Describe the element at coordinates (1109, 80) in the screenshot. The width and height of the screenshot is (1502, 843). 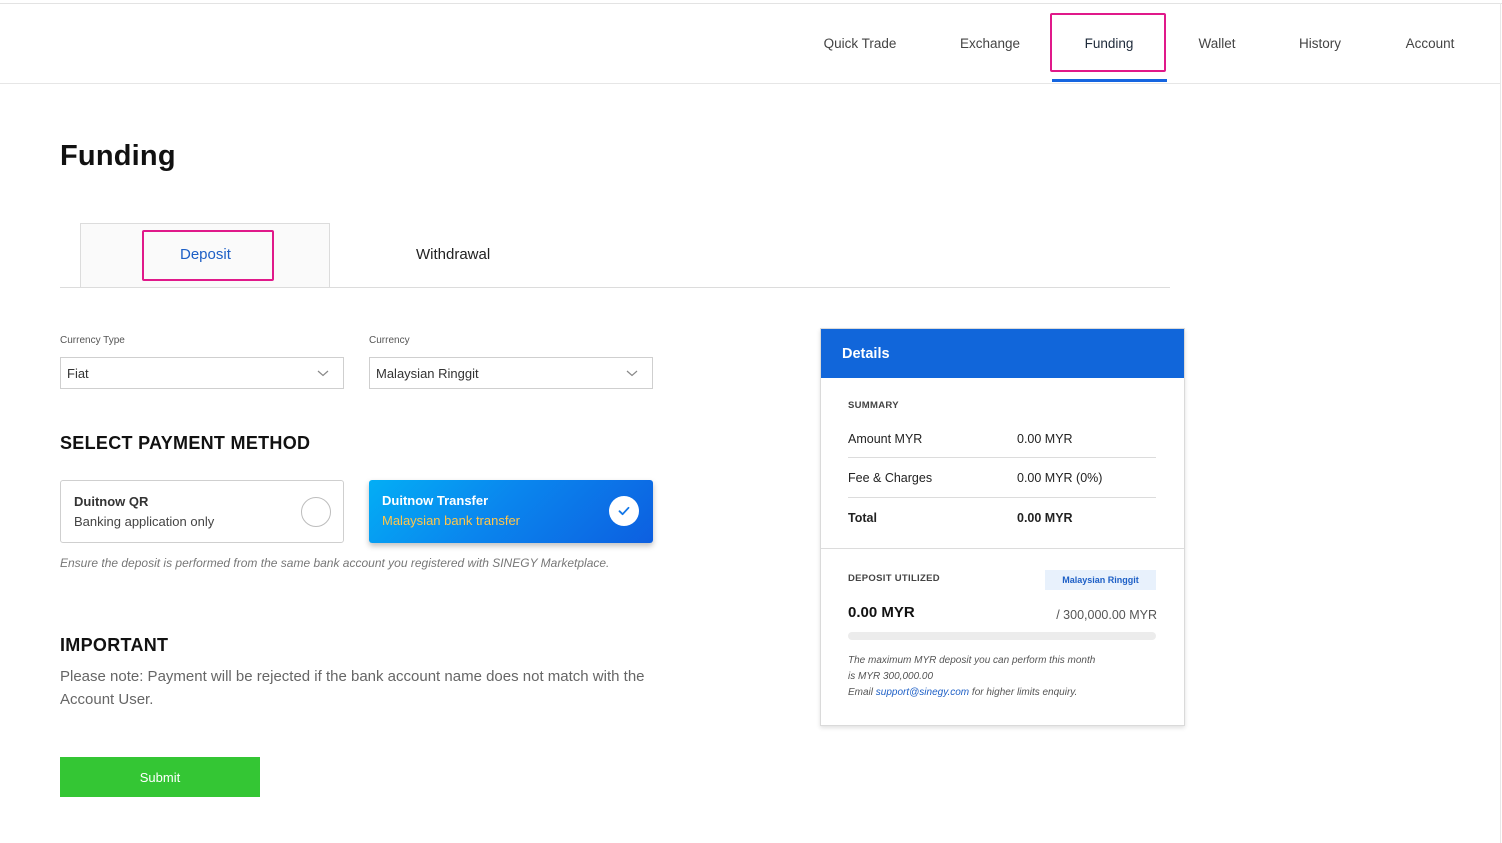
I see `nav-active-underline` at that location.